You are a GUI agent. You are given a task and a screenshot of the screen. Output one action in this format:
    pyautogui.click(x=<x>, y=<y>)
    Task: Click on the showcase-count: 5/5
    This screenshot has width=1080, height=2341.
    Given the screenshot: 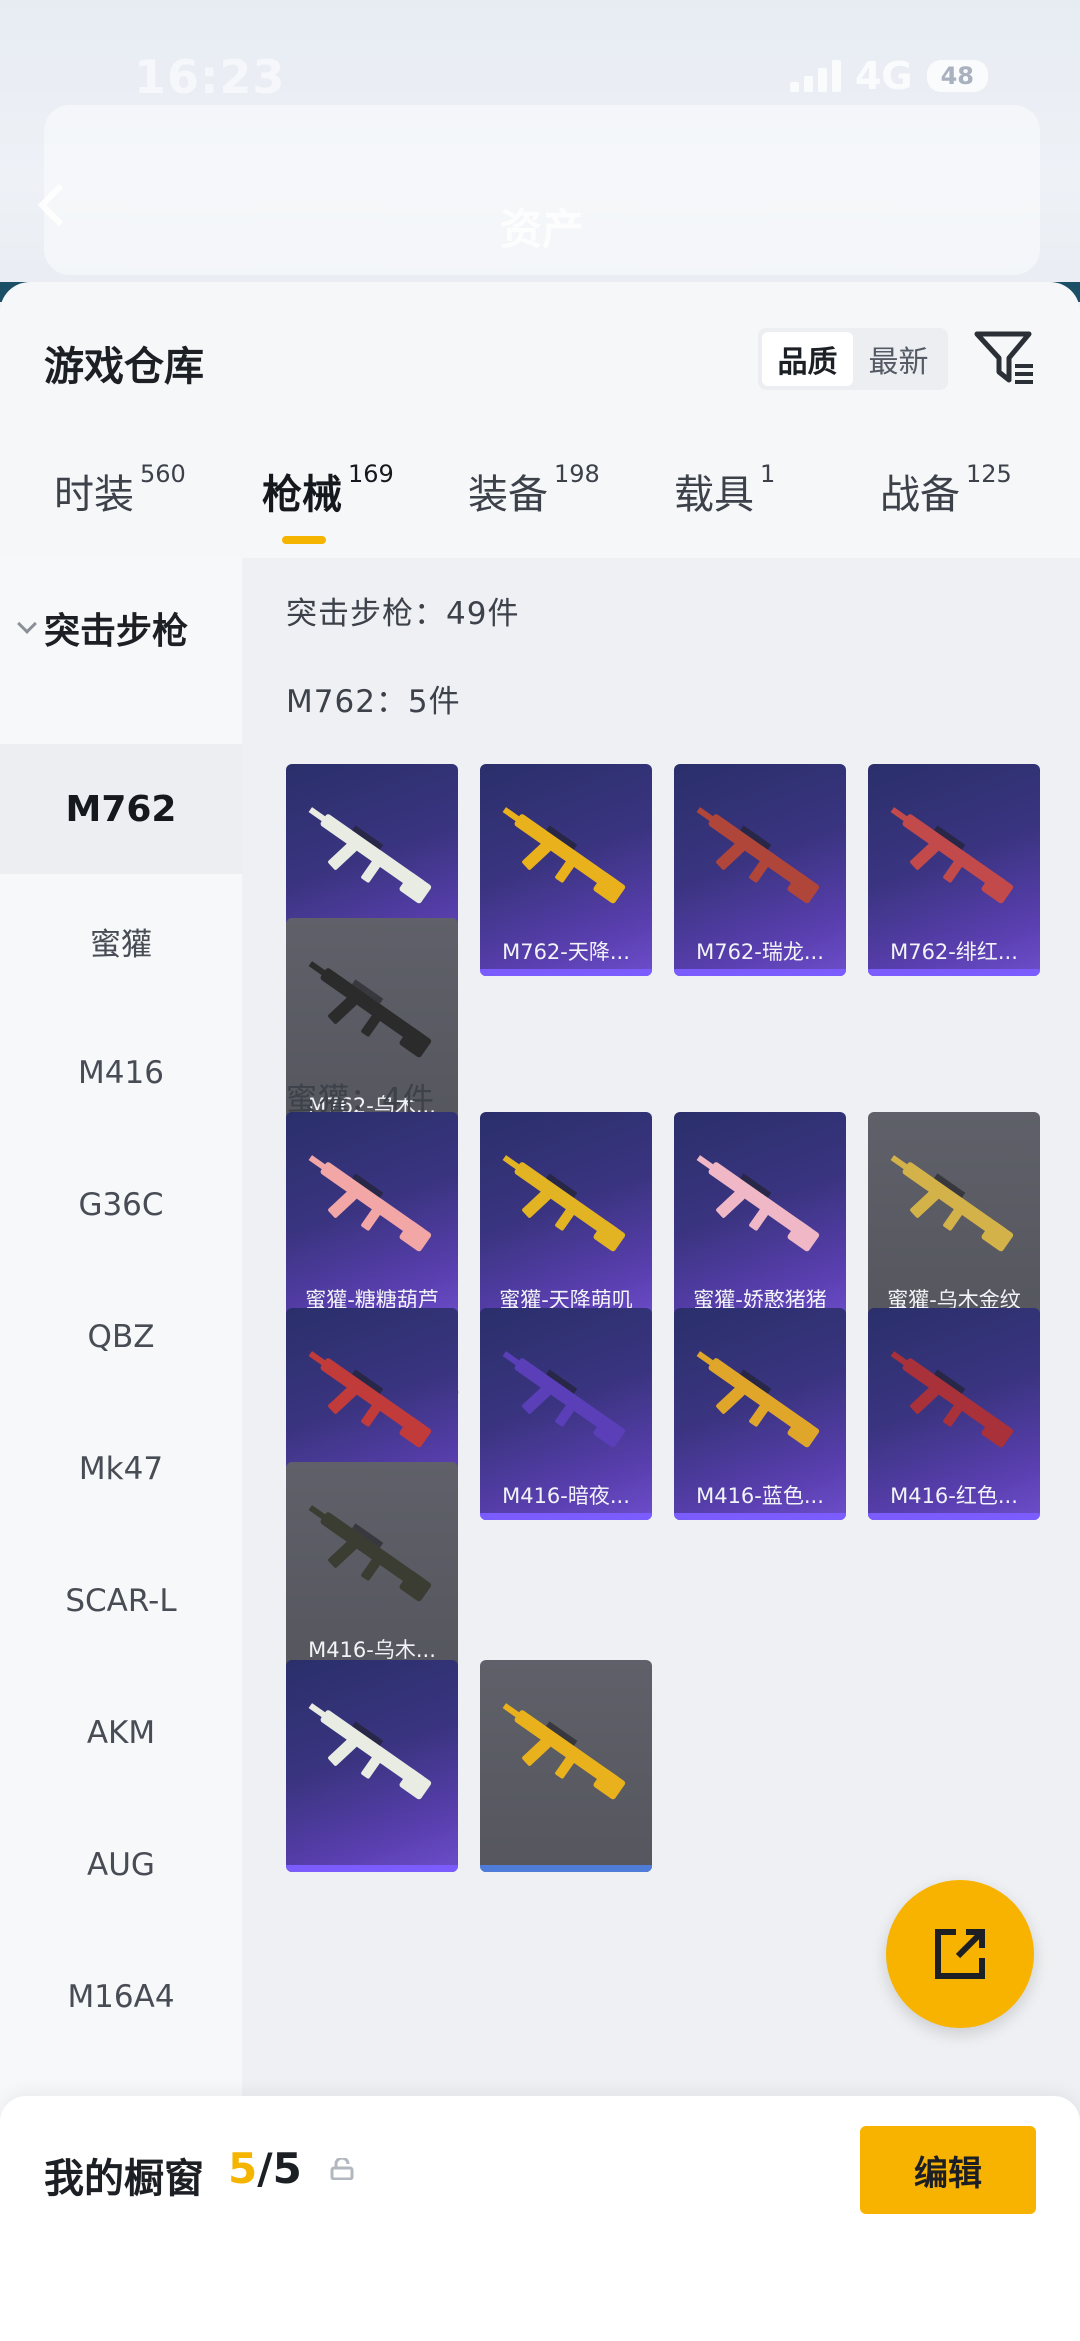 What is the action you would take?
    pyautogui.click(x=265, y=2168)
    